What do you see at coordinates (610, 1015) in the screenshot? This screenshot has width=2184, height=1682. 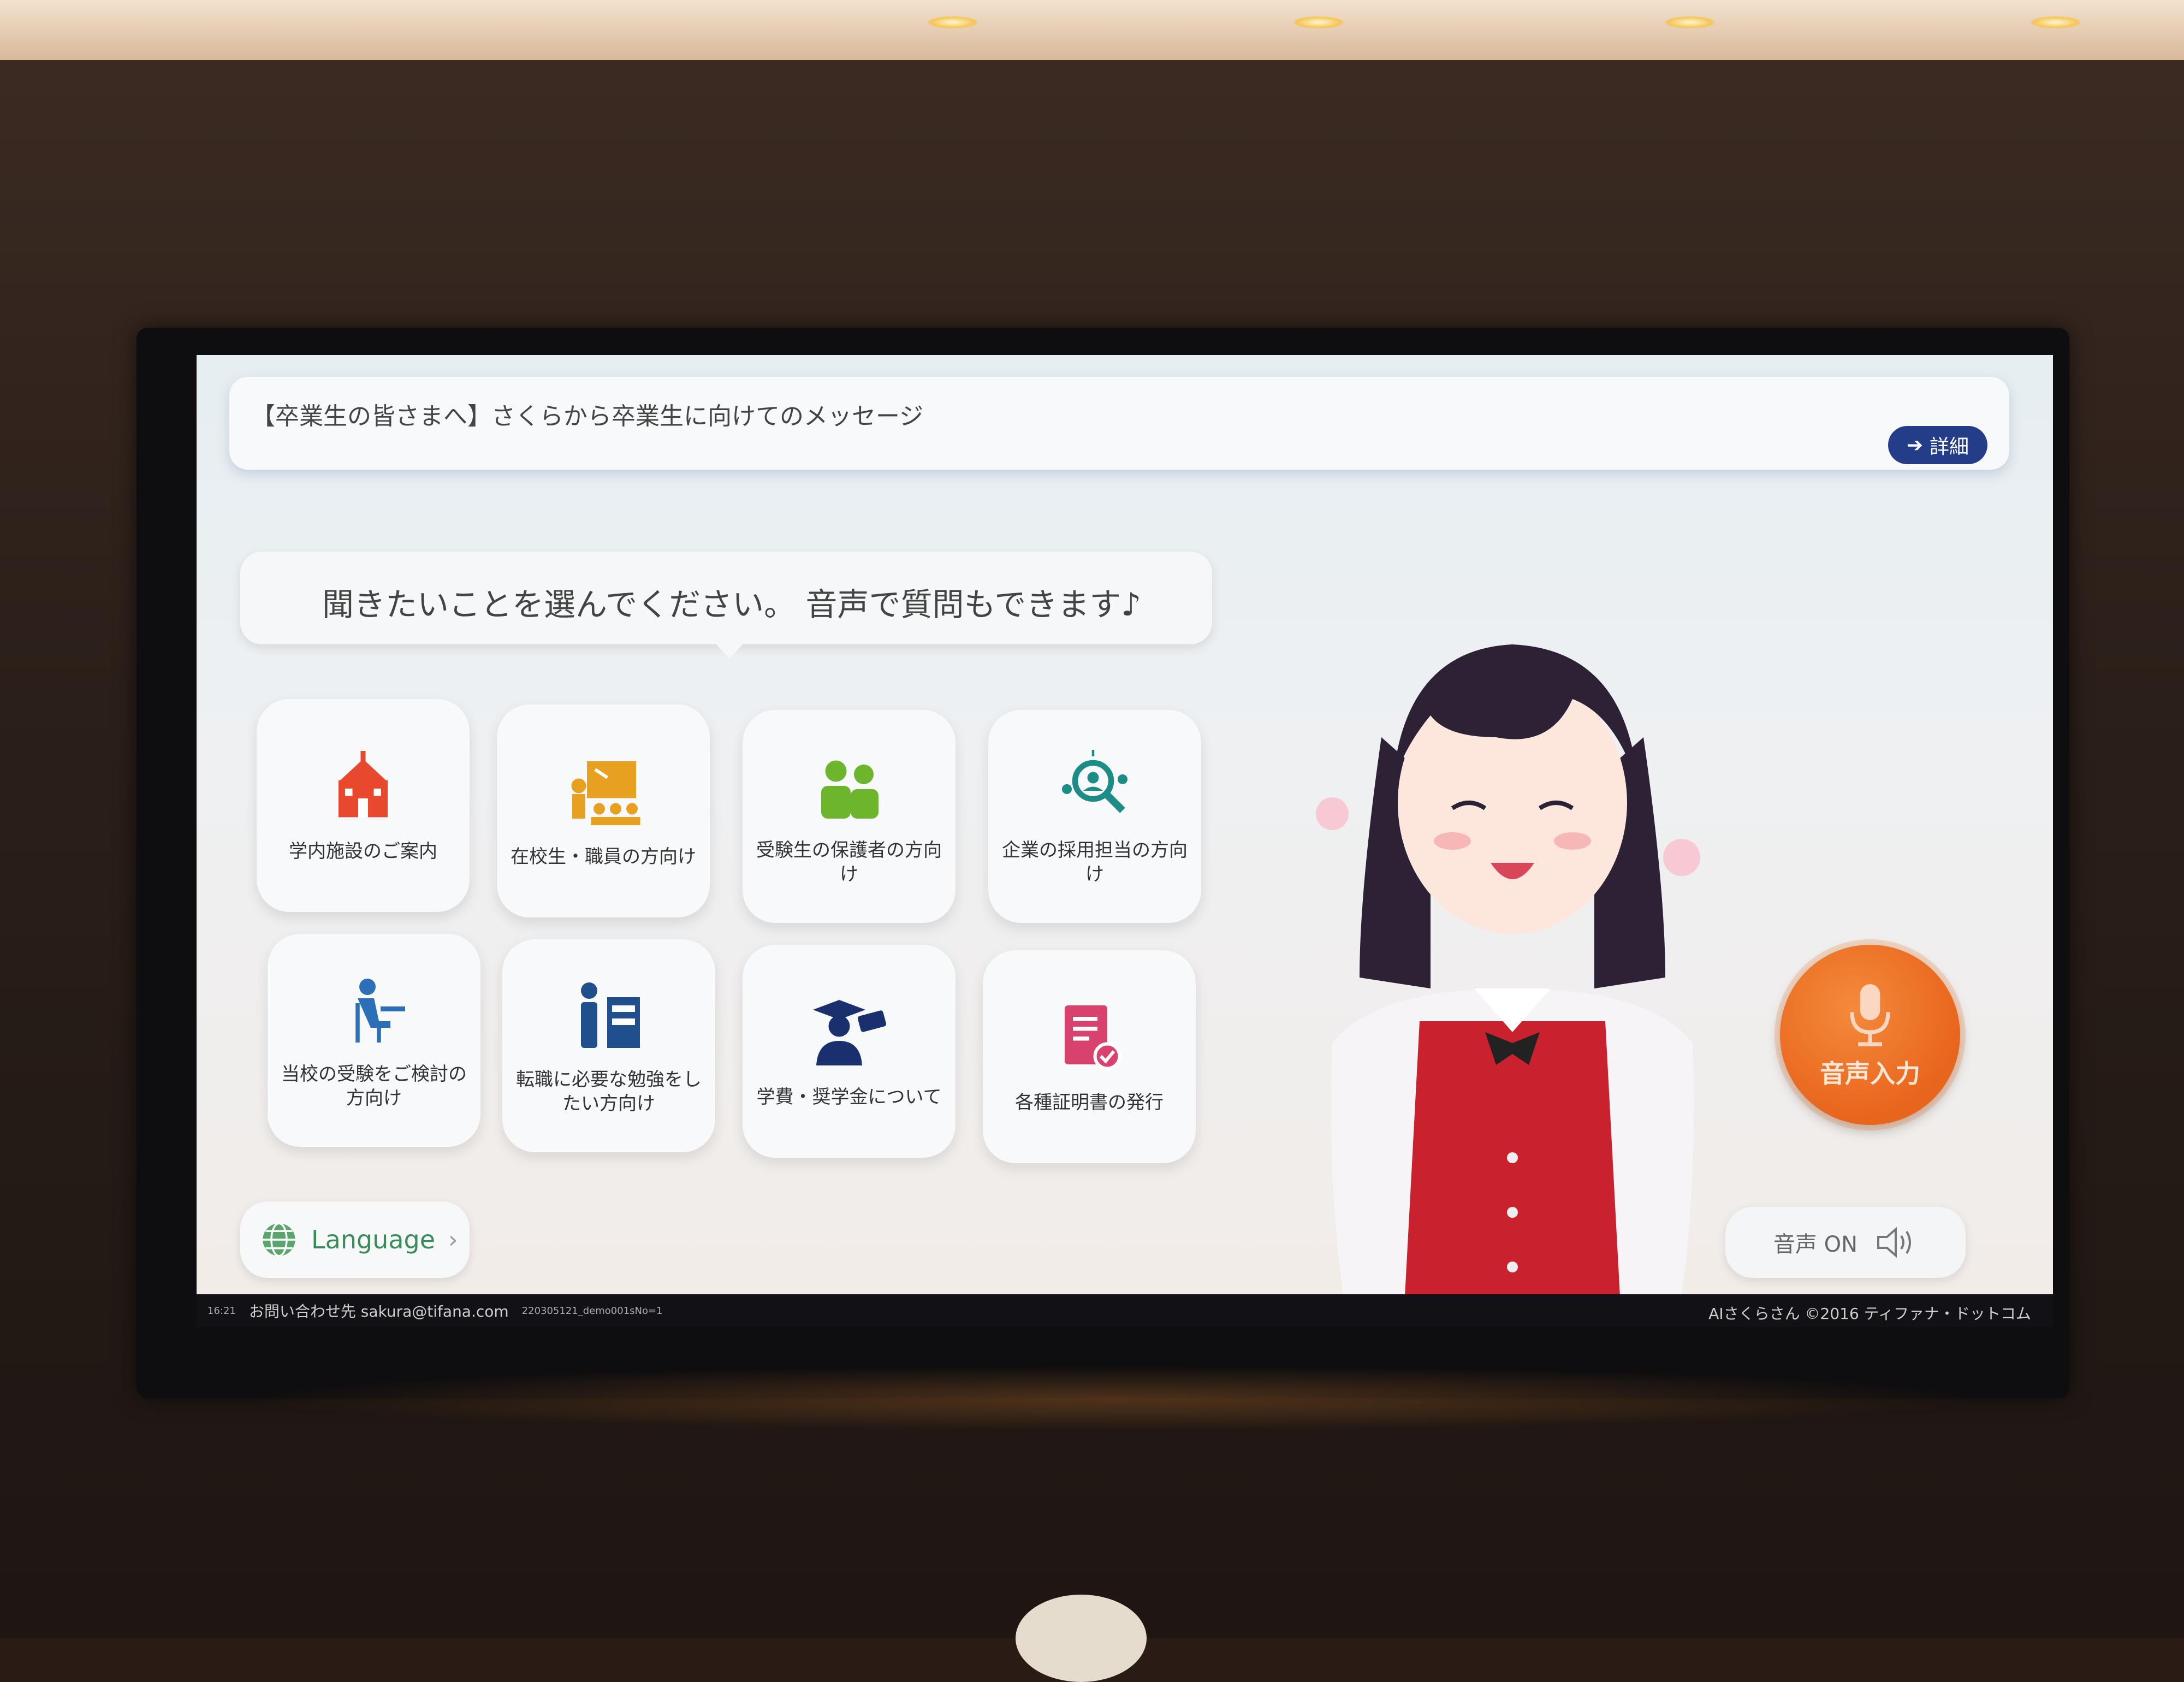 I see `career-change-icon` at bounding box center [610, 1015].